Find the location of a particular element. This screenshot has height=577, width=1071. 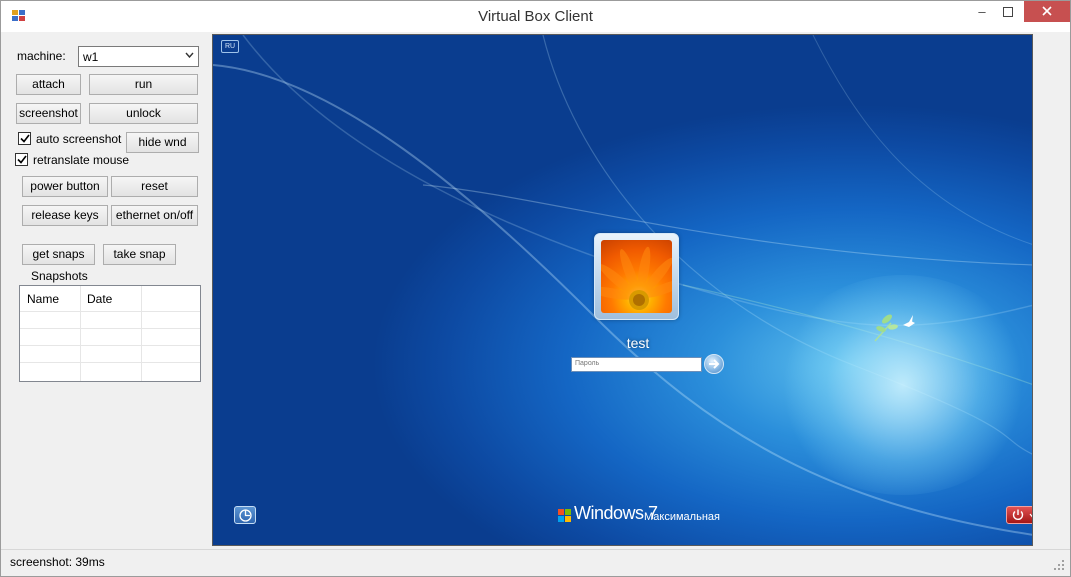

retranslate-mouse-label: retranslate mouse is located at coordinates (81, 160).